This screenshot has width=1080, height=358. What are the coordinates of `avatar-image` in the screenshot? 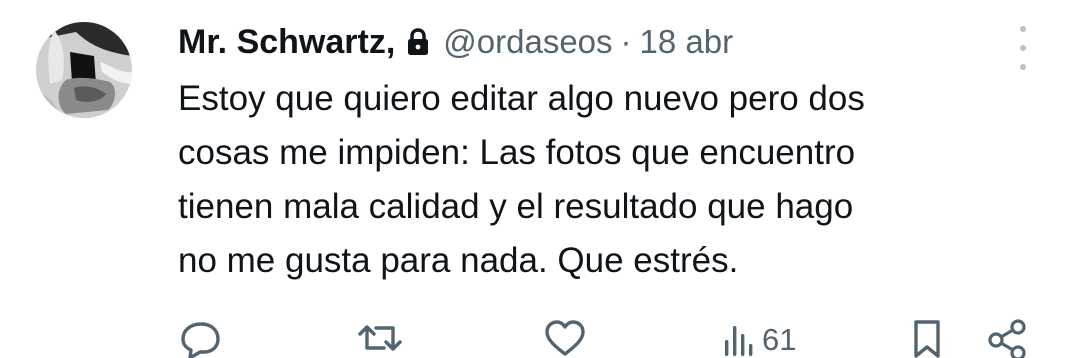 It's located at (84, 70).